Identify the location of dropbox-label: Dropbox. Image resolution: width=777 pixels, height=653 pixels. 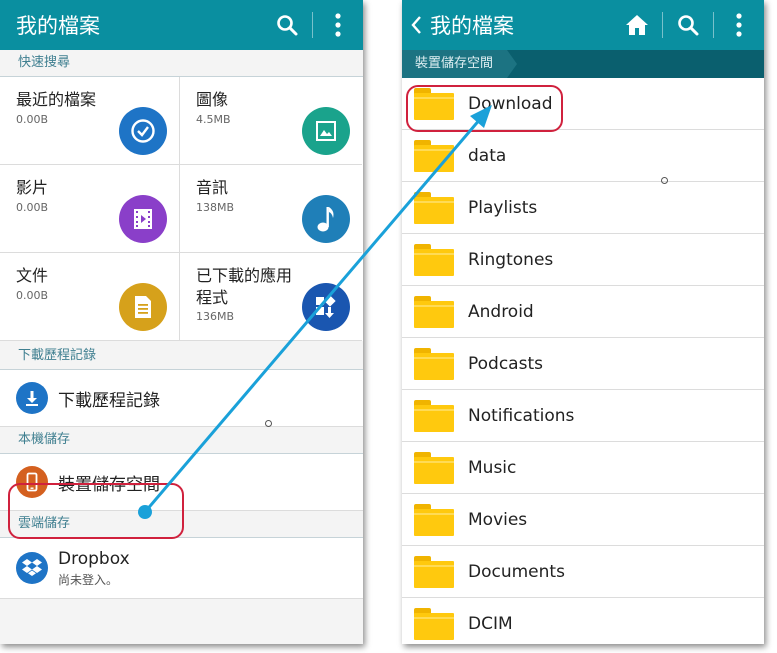
(94, 558).